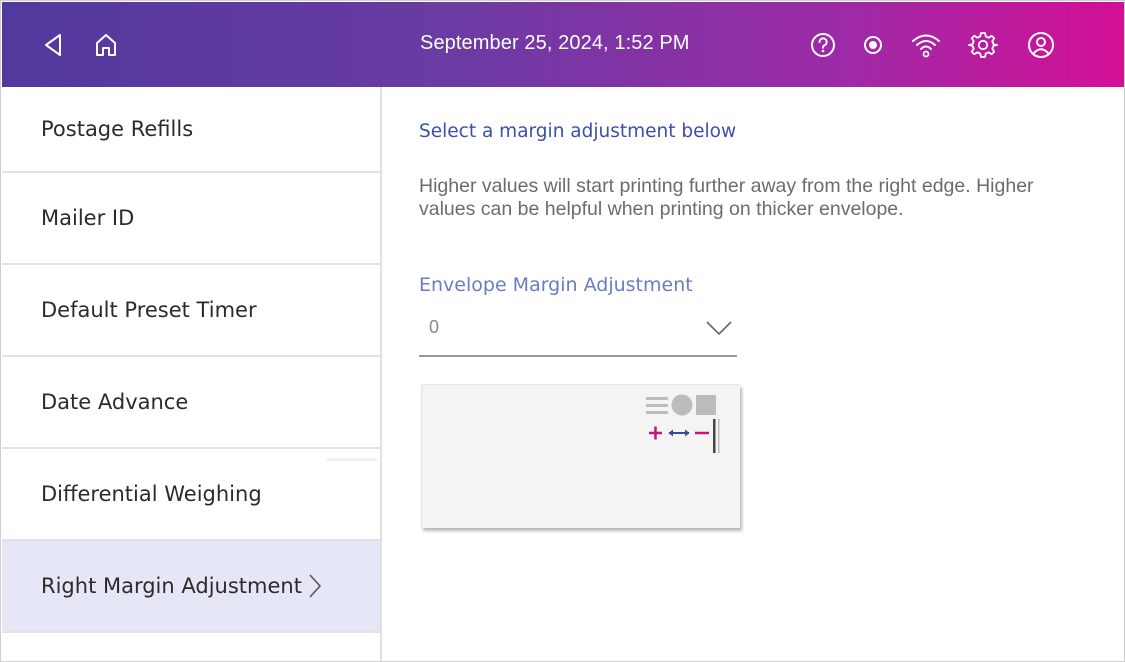 The image size is (1125, 662). I want to click on sidebar-item-label: Differential Weighing, so click(151, 494).